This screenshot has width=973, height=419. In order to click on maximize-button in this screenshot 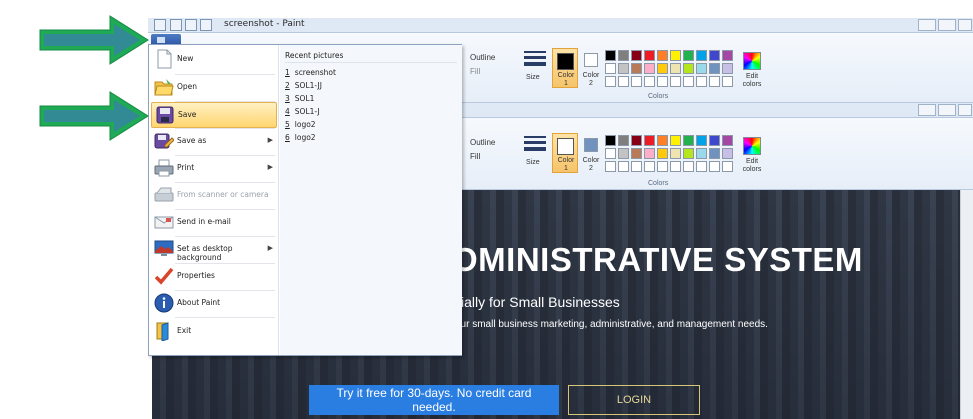, I will do `click(947, 25)`.